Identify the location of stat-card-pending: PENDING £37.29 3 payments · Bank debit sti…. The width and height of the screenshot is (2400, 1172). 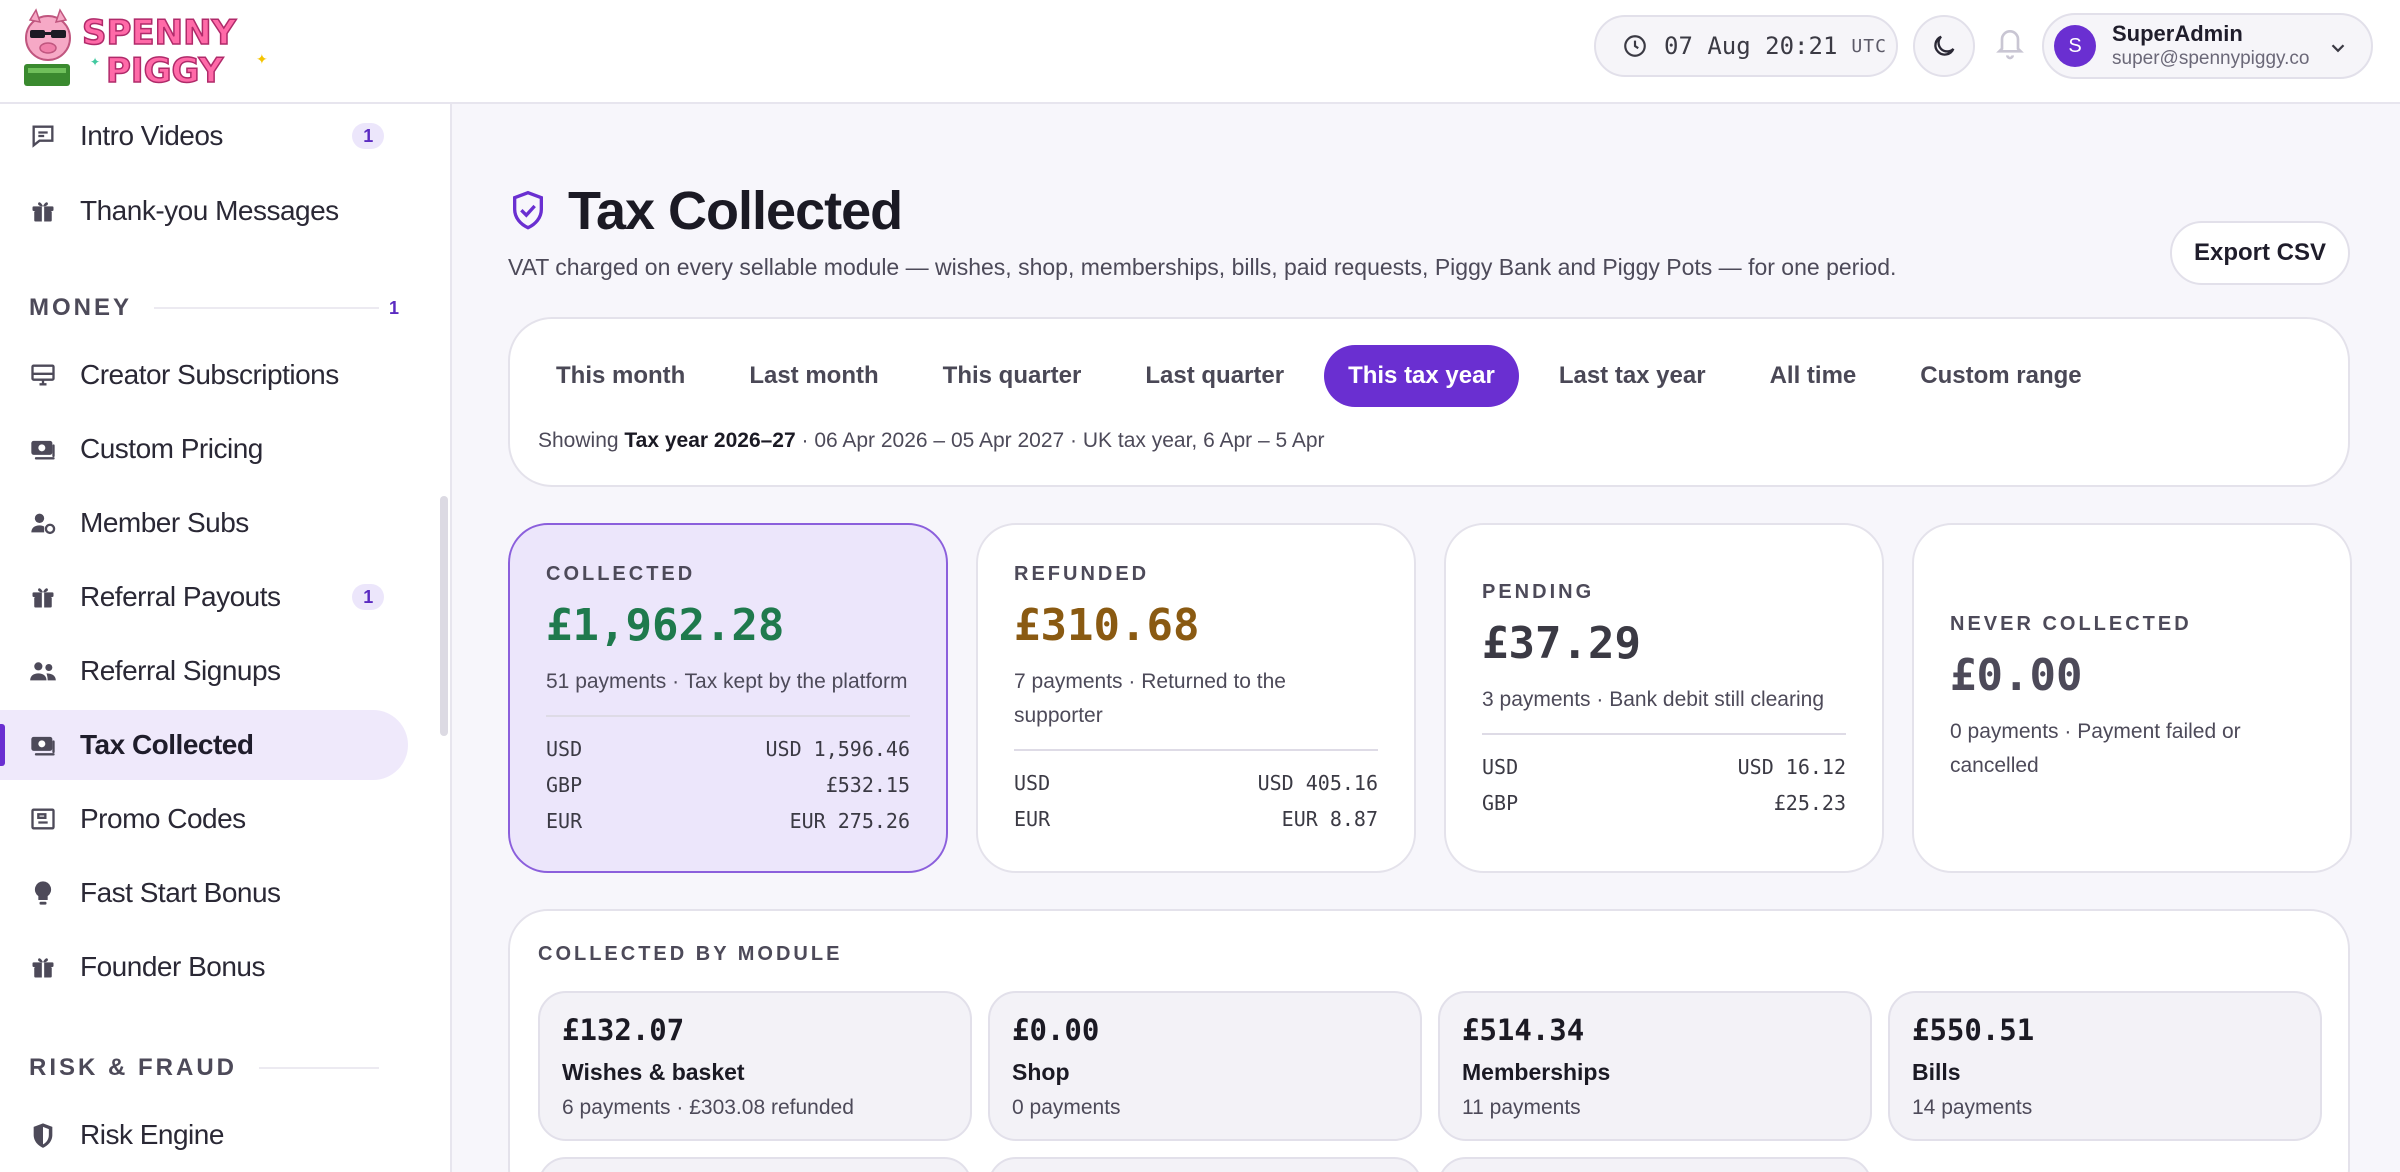
(1664, 698).